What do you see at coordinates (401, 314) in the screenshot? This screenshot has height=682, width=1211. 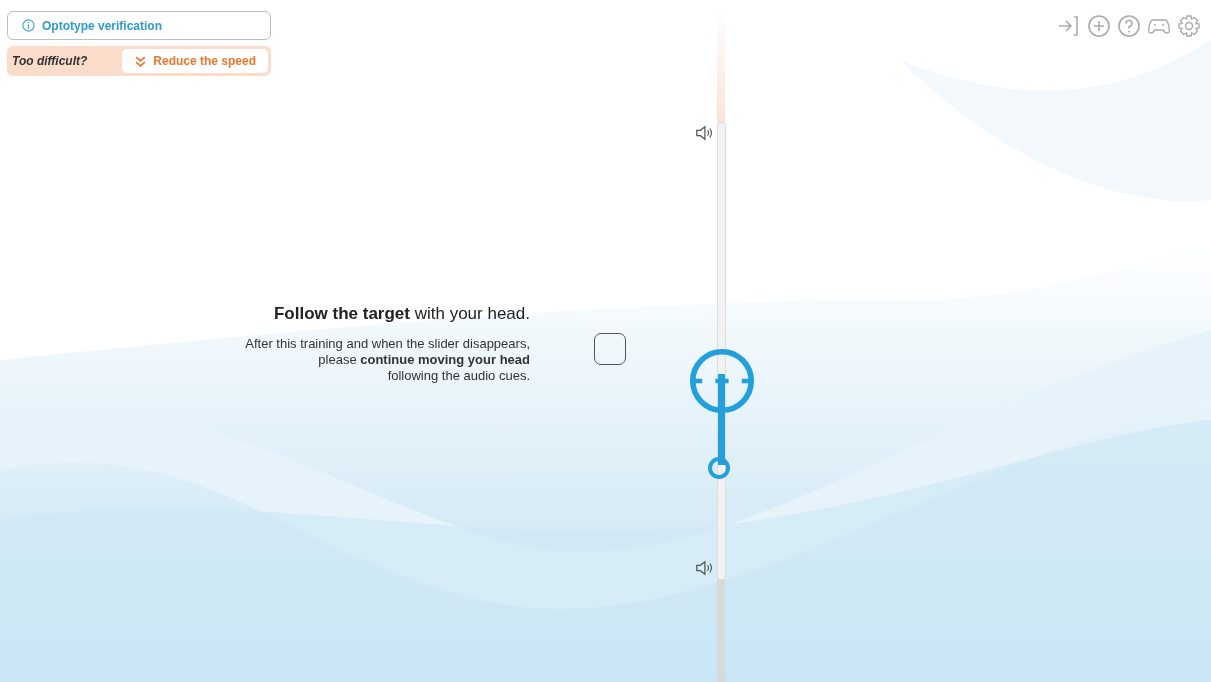 I see `instruction-heading: Follow the target with your head.` at bounding box center [401, 314].